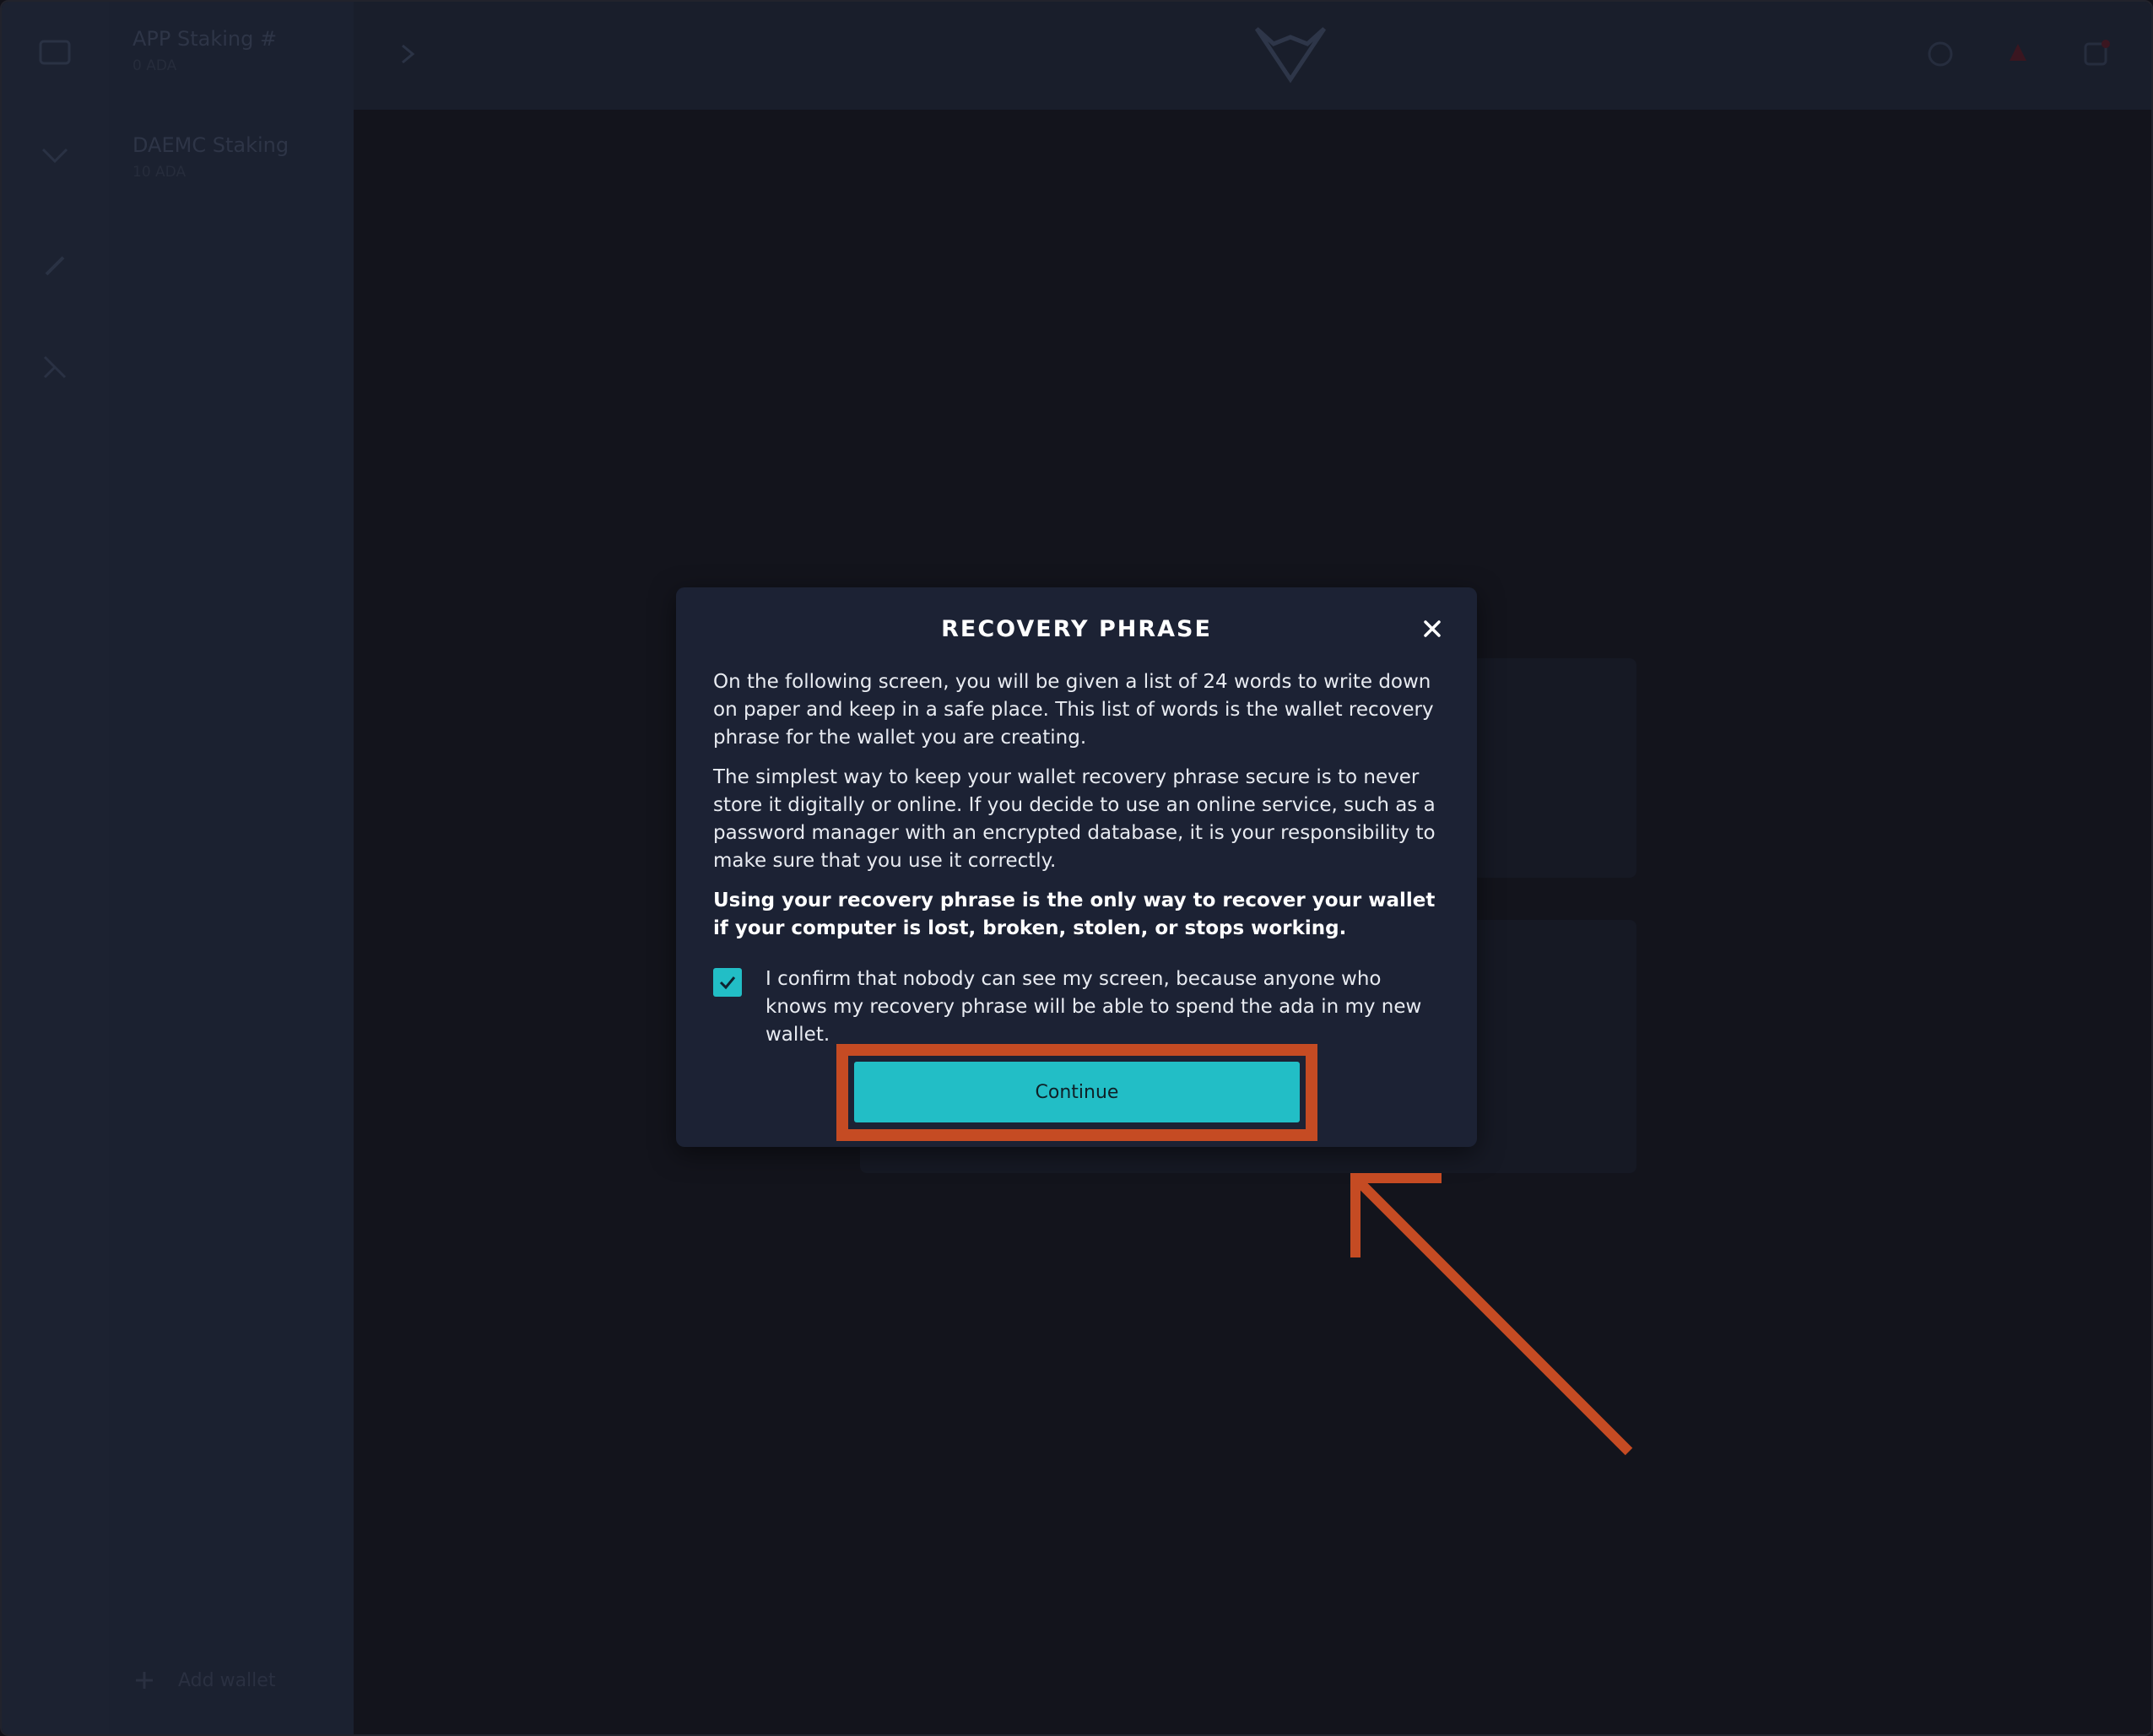 The width and height of the screenshot is (2153, 1736). What do you see at coordinates (54, 51) in the screenshot?
I see `wallet-icon` at bounding box center [54, 51].